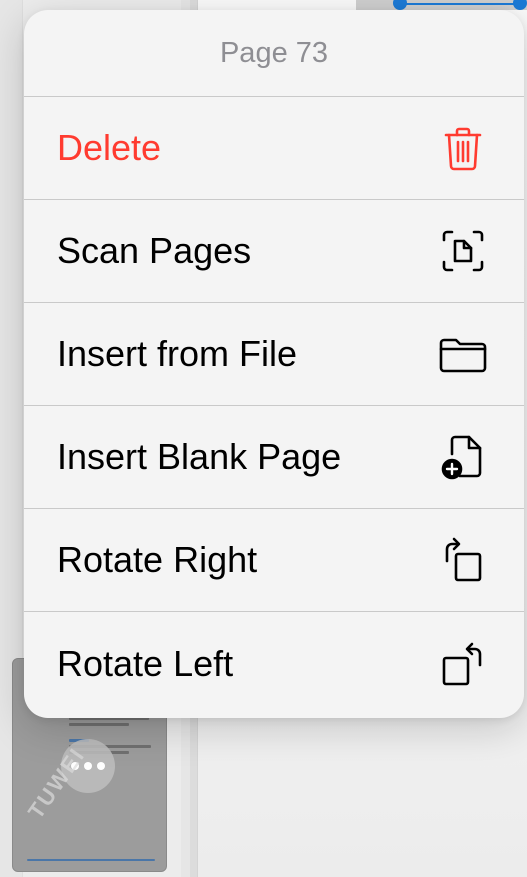 Image resolution: width=527 pixels, height=877 pixels. I want to click on thumb-text-line, so click(99, 724).